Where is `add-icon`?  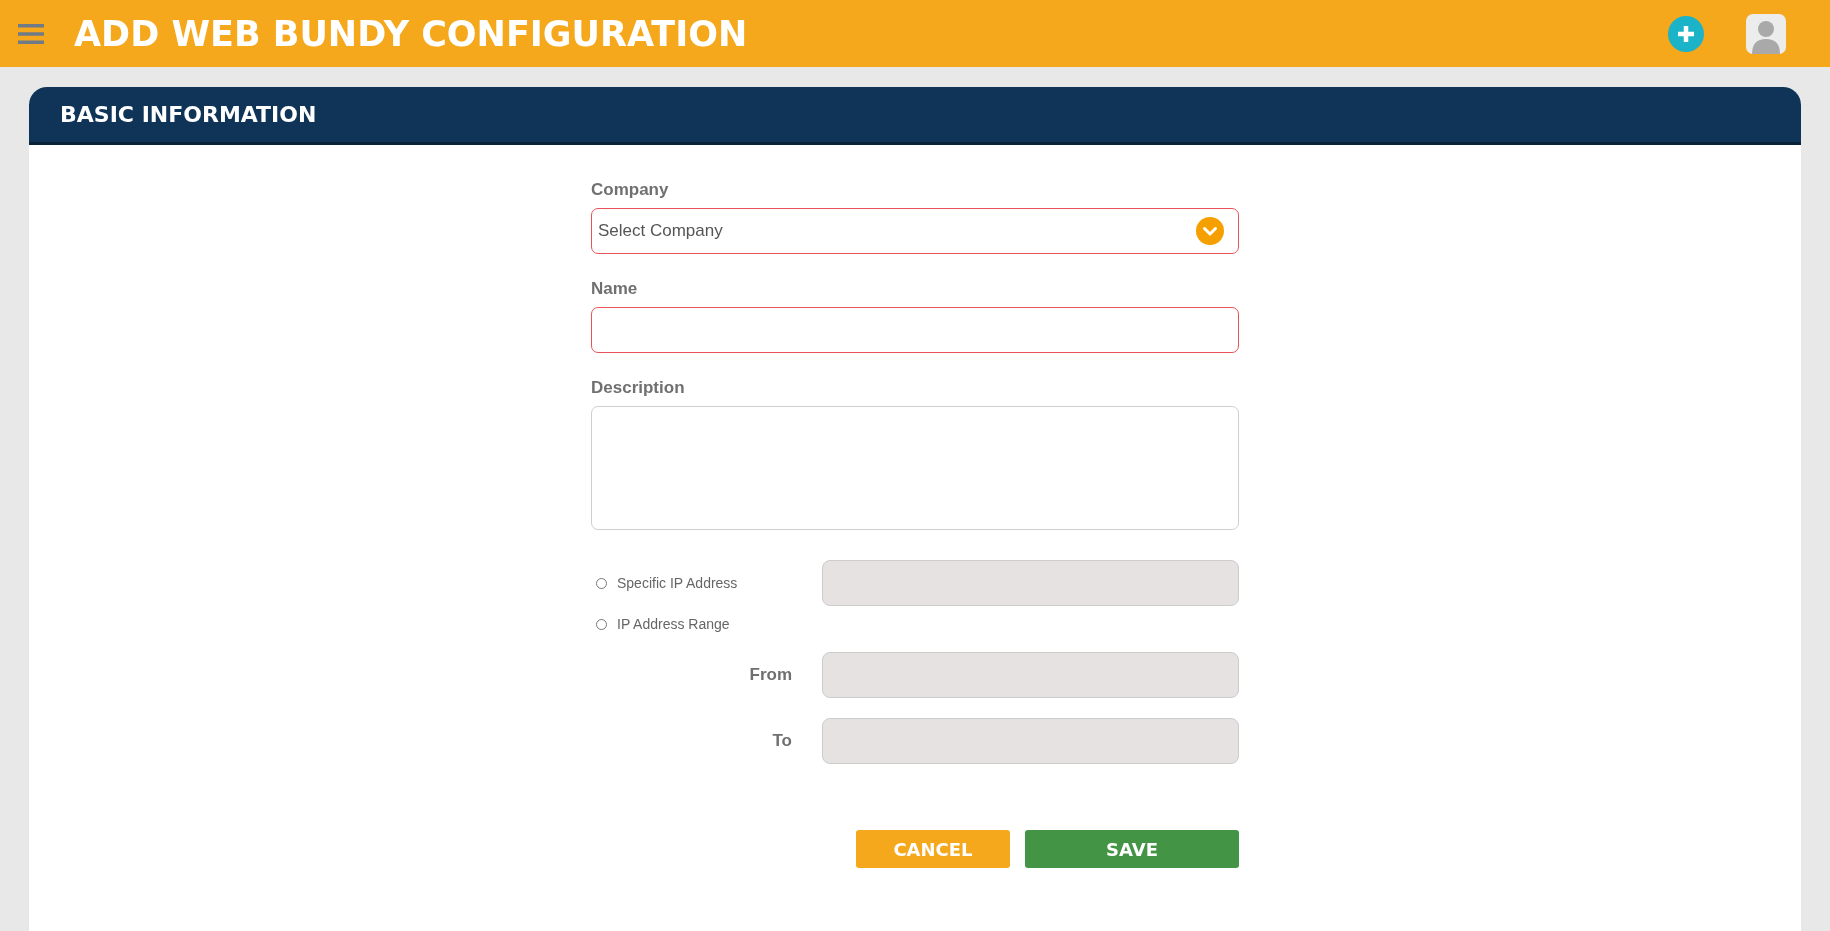 add-icon is located at coordinates (1686, 33).